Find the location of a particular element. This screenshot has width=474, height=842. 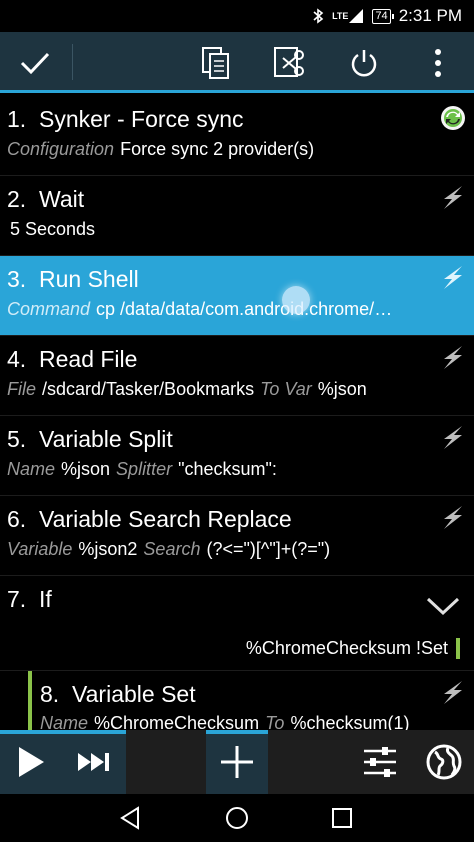

param-label: Variable is located at coordinates (40, 549).